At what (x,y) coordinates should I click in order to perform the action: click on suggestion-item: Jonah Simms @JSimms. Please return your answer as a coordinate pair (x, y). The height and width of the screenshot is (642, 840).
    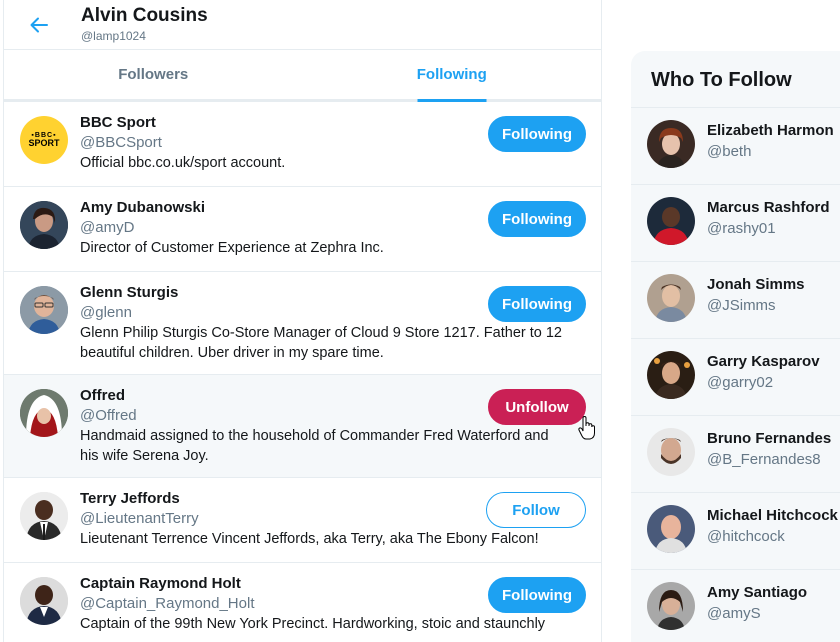
    Looking at the image, I should click on (735, 300).